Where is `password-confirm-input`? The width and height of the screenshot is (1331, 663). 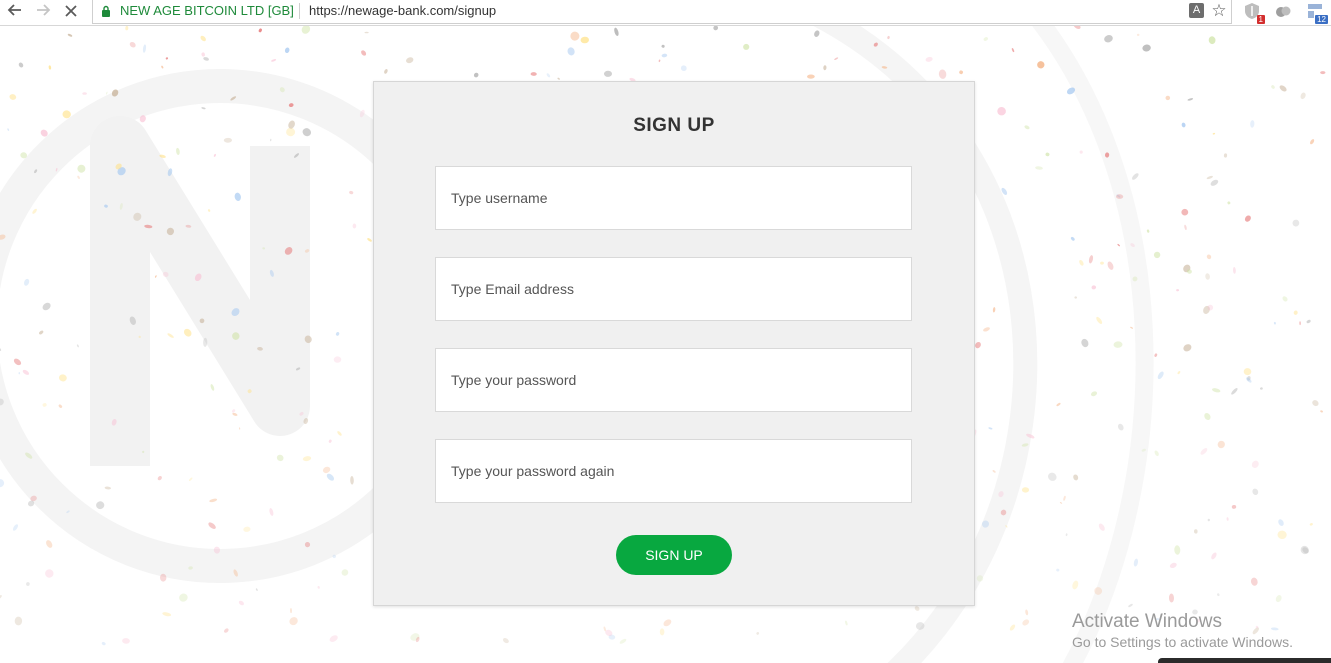 password-confirm-input is located at coordinates (673, 471).